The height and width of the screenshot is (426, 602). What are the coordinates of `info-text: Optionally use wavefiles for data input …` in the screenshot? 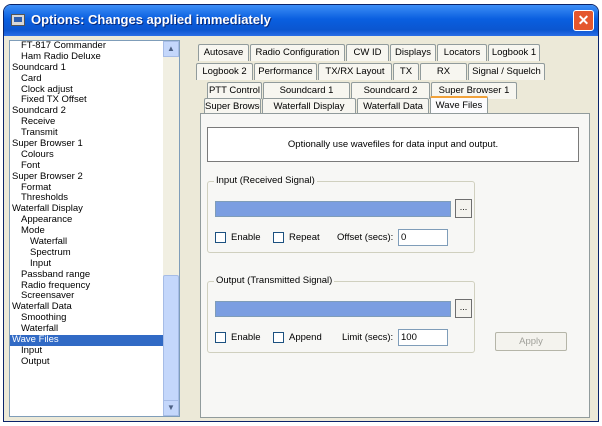 It's located at (393, 144).